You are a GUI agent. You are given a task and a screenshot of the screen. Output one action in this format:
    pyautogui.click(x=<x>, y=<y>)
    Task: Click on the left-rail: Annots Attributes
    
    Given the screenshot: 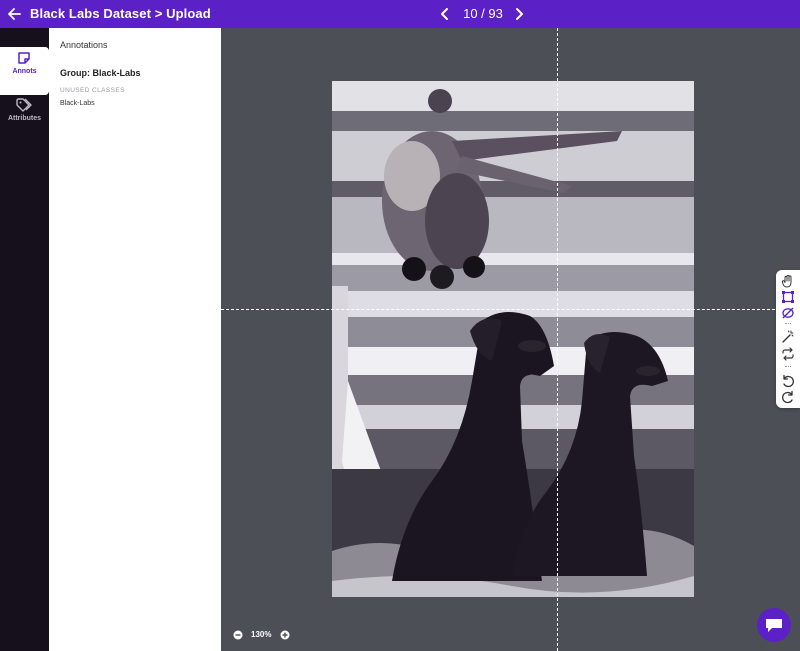 What is the action you would take?
    pyautogui.click(x=24, y=339)
    